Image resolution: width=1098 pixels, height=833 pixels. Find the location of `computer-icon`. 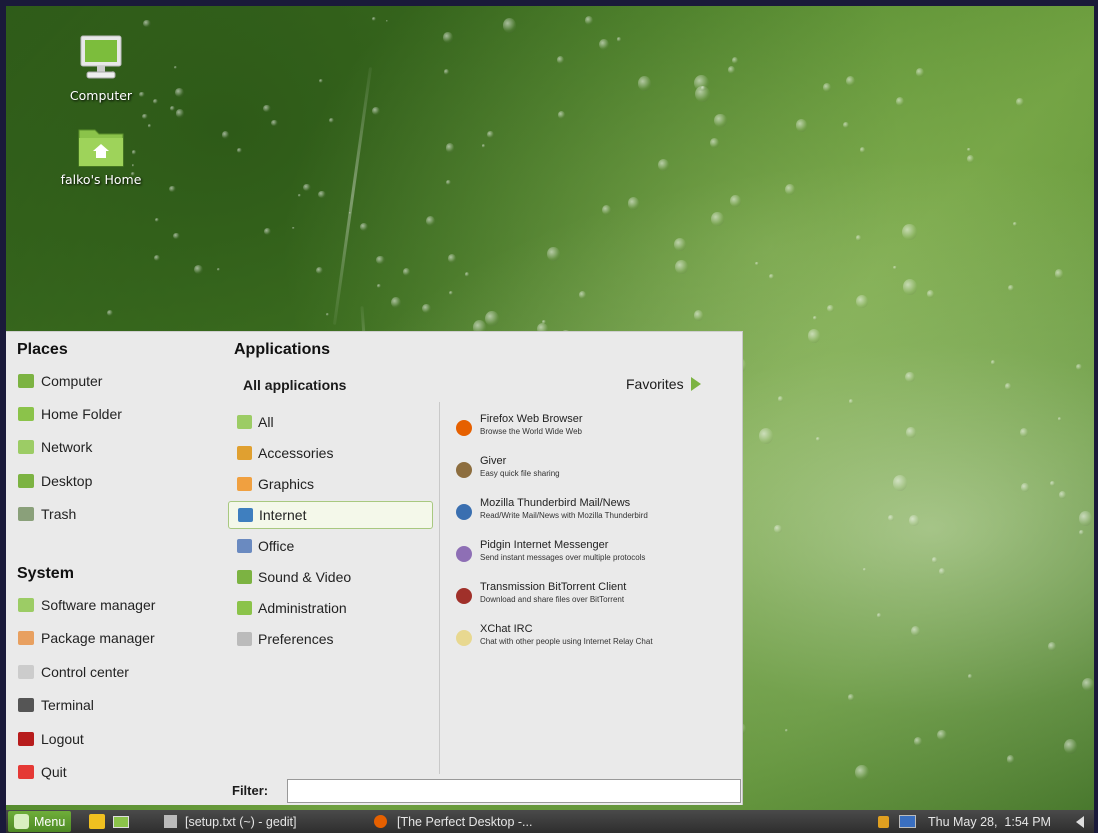

computer-icon is located at coordinates (26, 381).